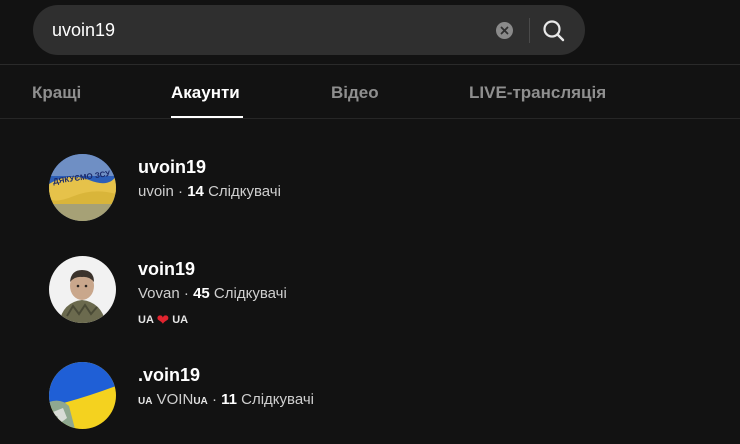 The image size is (740, 444). What do you see at coordinates (205, 93) in the screenshot?
I see `tab-accounts: Акаунти` at bounding box center [205, 93].